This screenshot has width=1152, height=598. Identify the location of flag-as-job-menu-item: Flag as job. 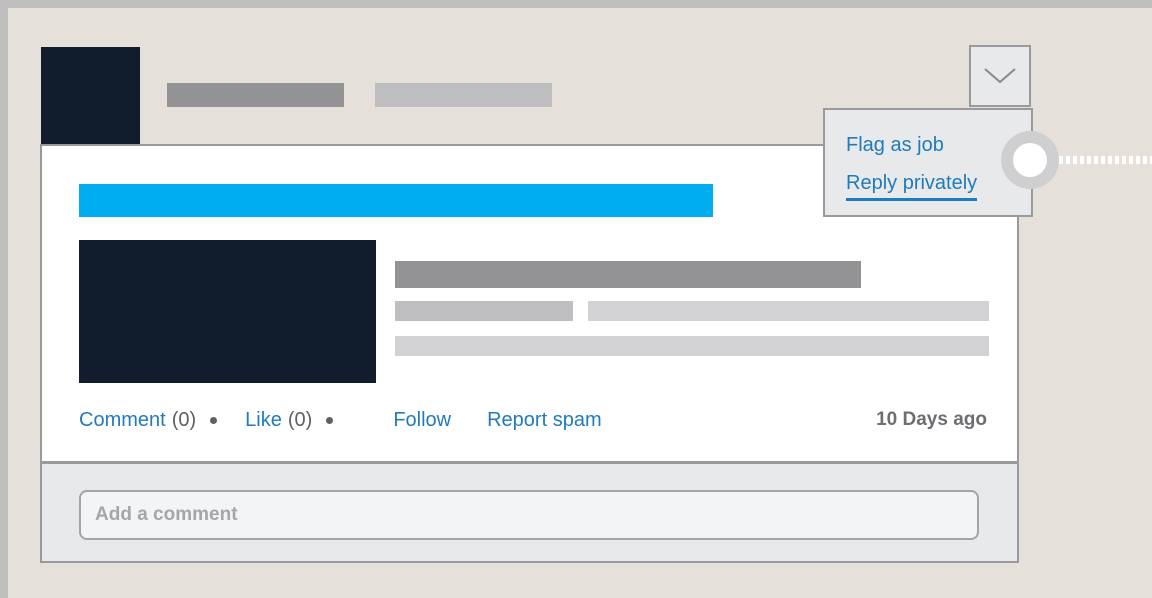
(895, 145).